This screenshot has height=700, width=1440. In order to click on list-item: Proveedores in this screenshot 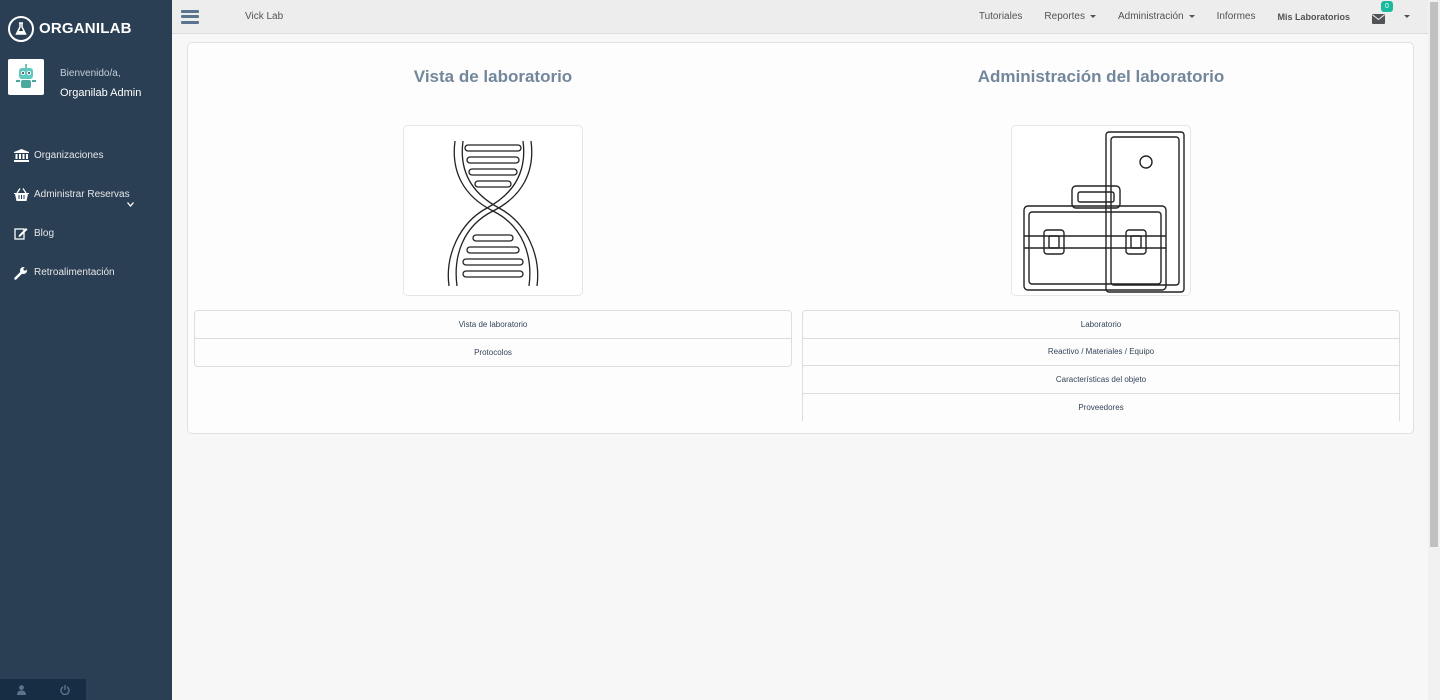, I will do `click(1101, 408)`.